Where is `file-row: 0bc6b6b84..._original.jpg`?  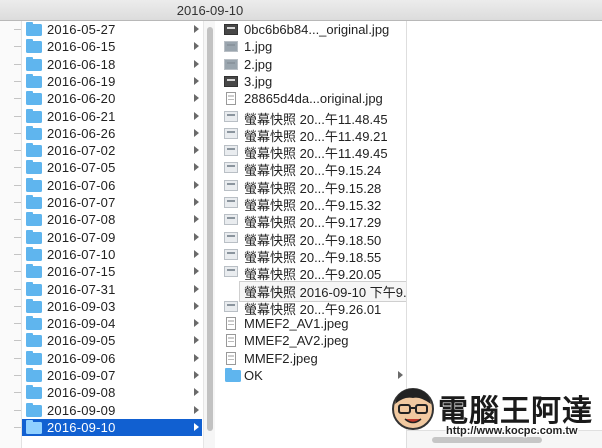 file-row: 0bc6b6b84..._original.jpg is located at coordinates (311, 29).